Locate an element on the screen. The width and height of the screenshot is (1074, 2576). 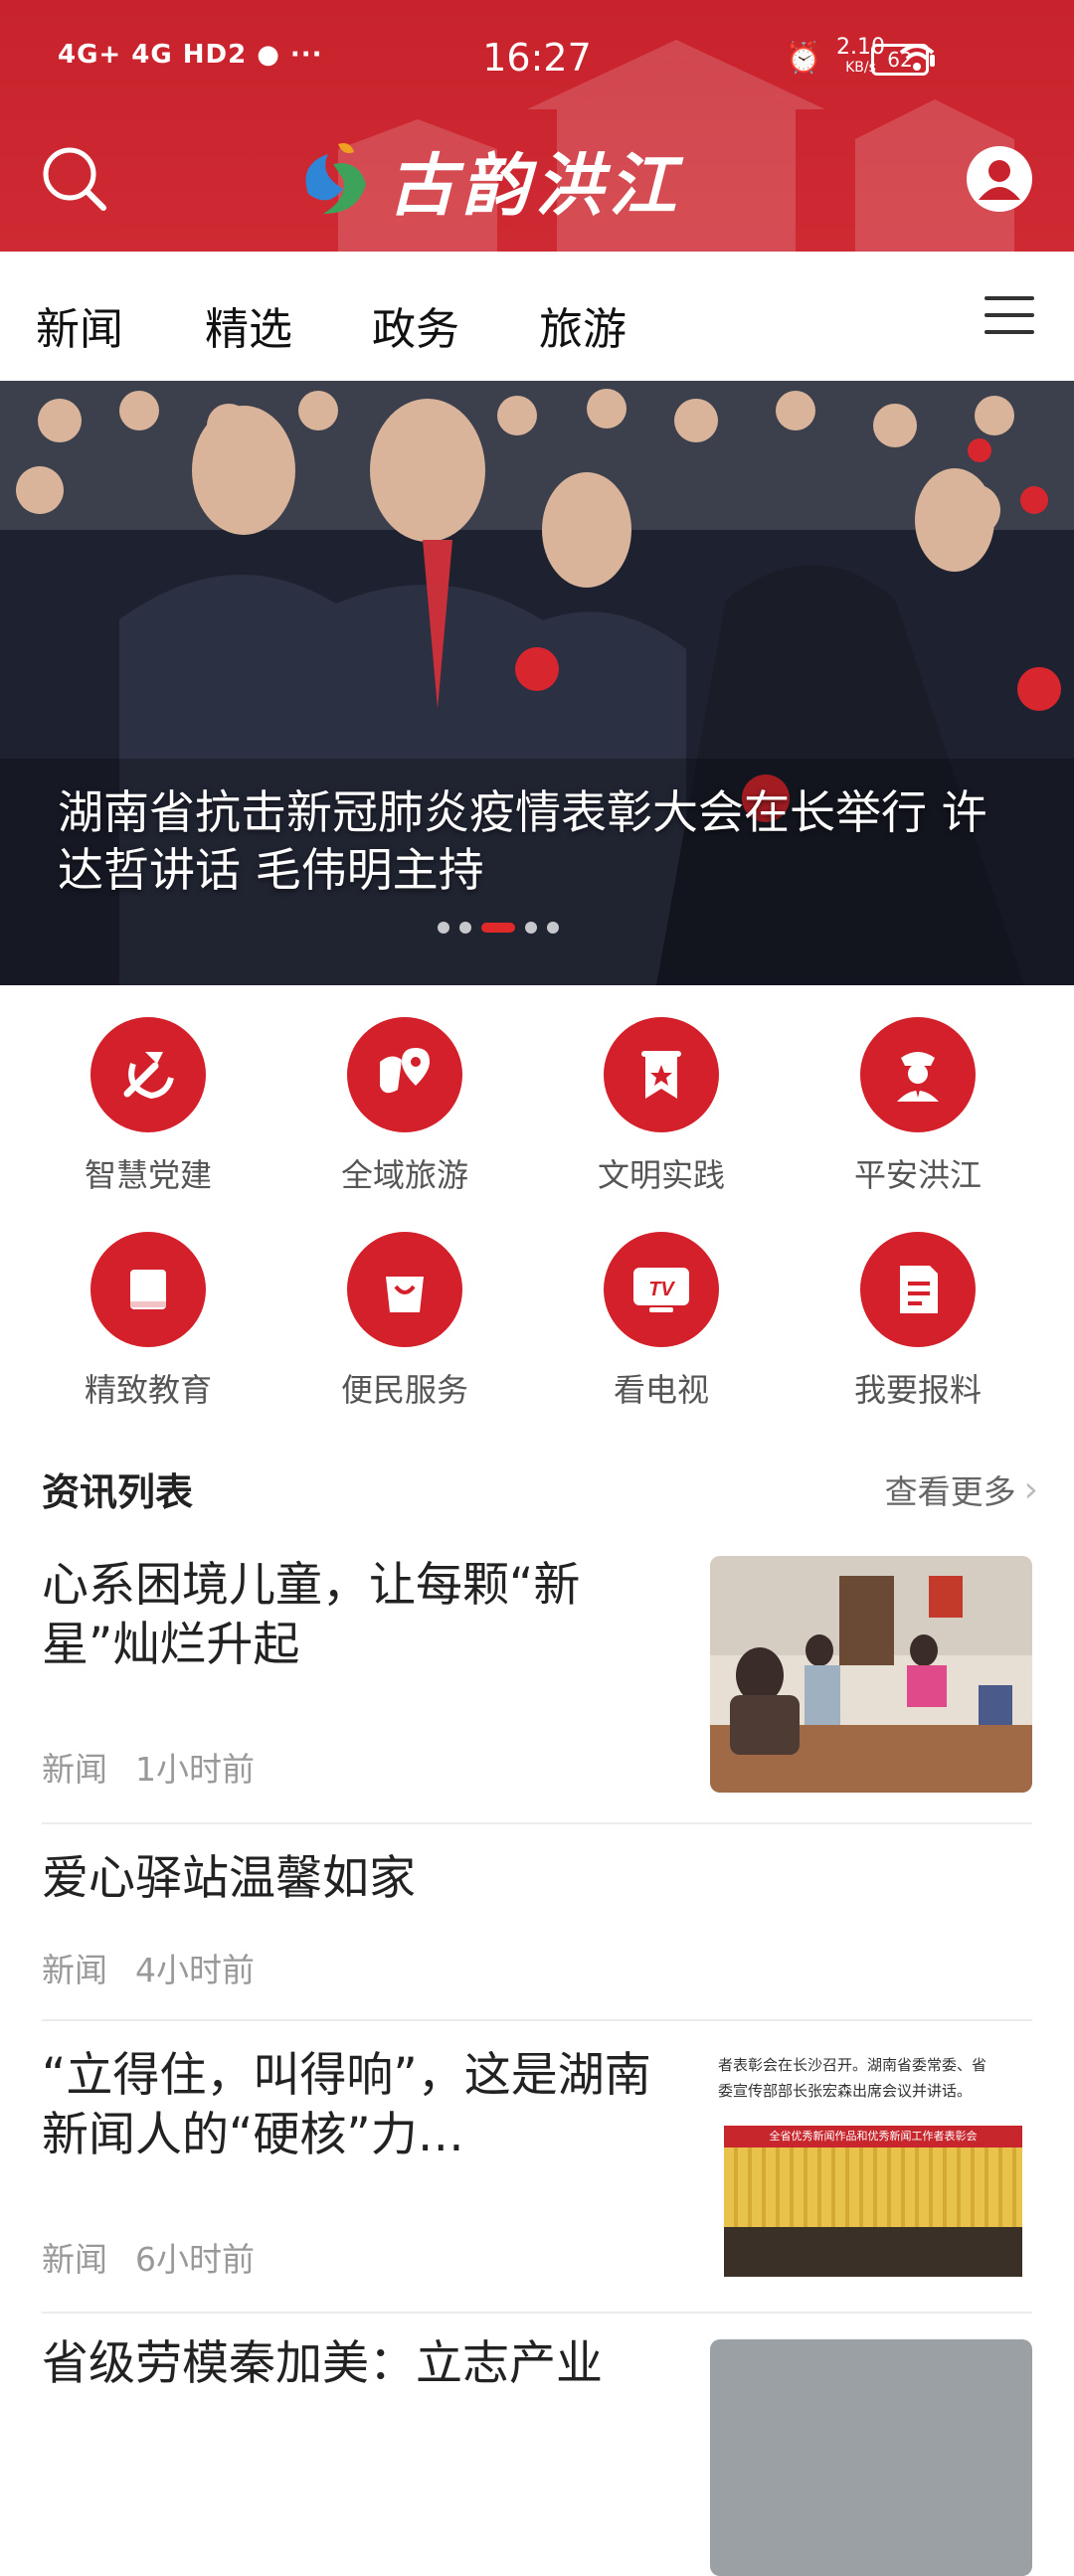
service-label: 智慧党建 is located at coordinates (148, 1175).